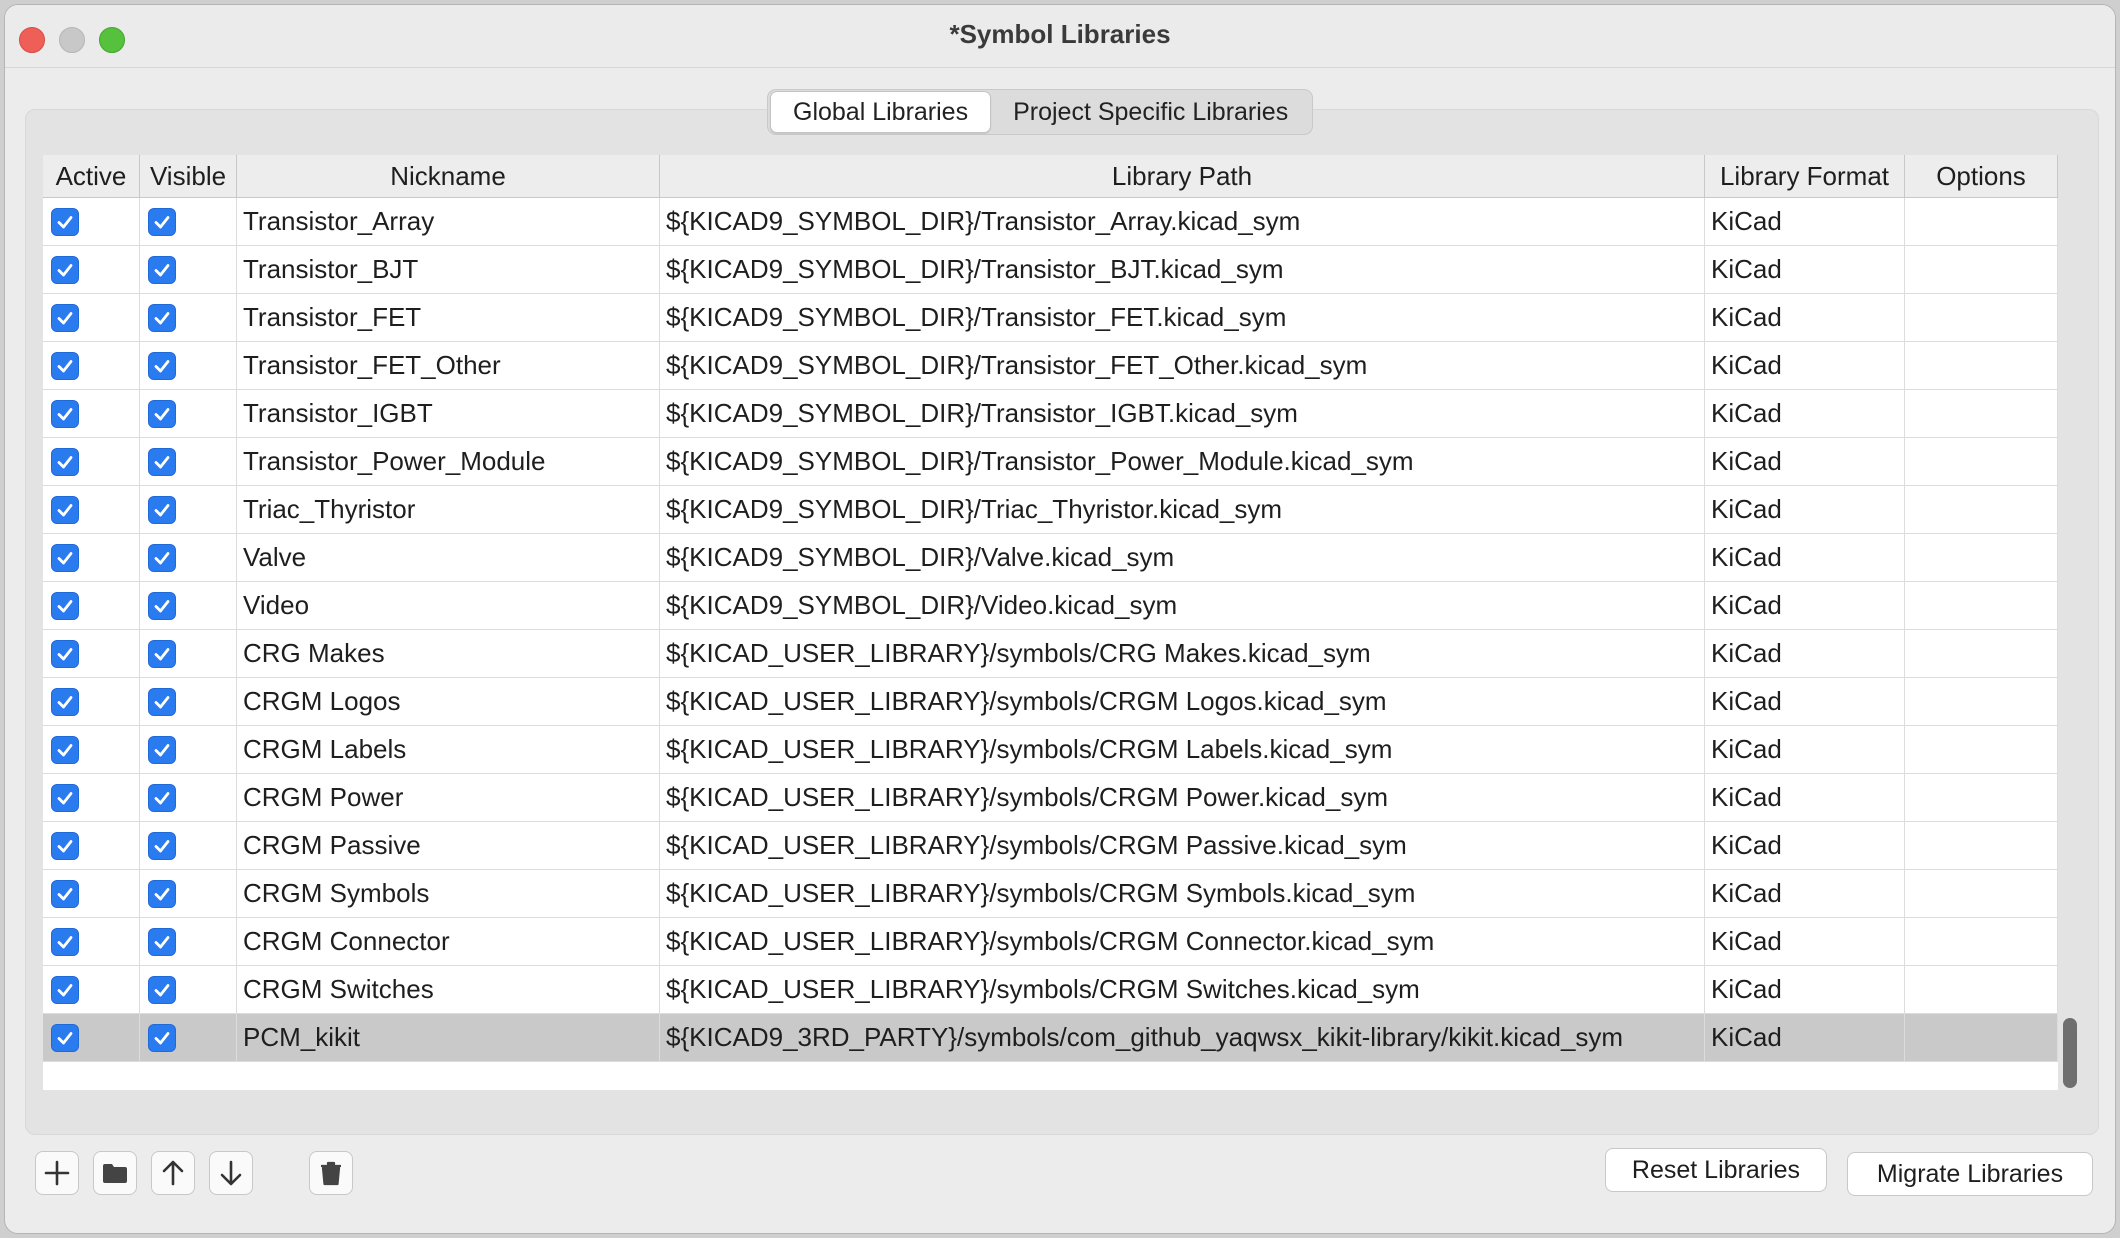 The width and height of the screenshot is (2120, 1238). I want to click on nickname-cell: CRGM Switches, so click(448, 990).